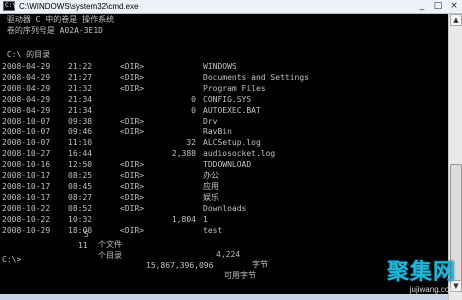  What do you see at coordinates (421, 272) in the screenshot?
I see `watermark-logo: 聚集网` at bounding box center [421, 272].